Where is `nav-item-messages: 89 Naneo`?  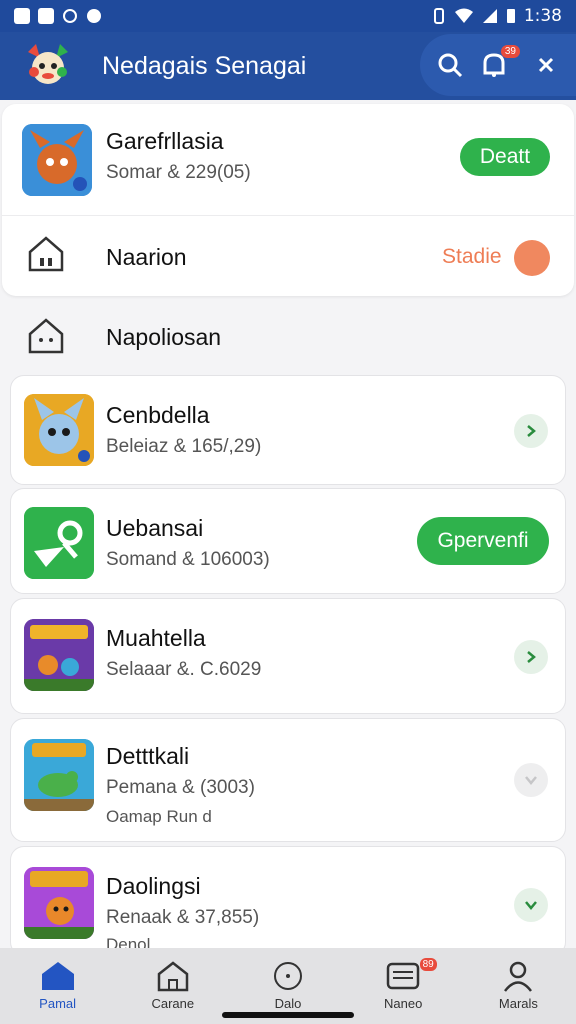
nav-item-messages: 89 Naneo is located at coordinates (403, 986).